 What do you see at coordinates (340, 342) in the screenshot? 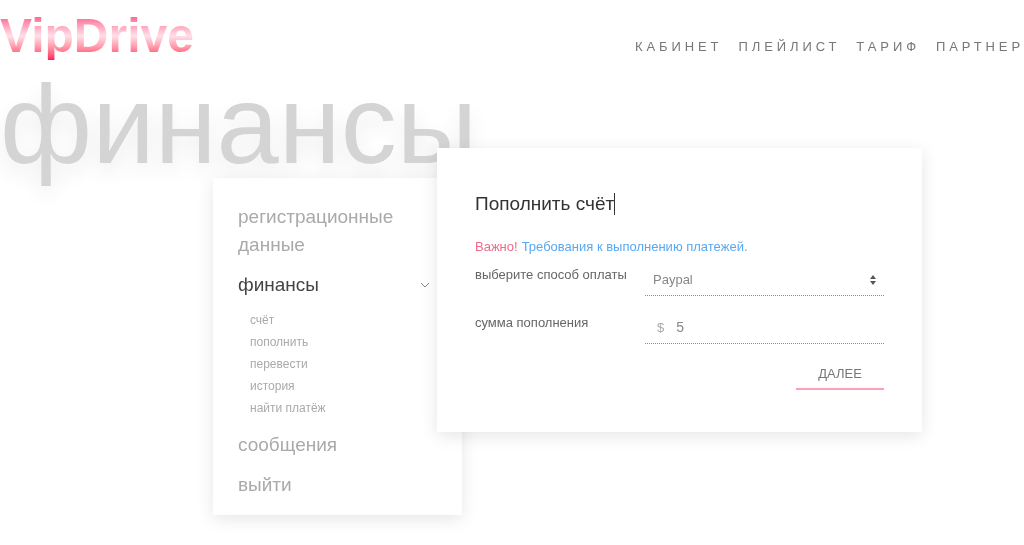
I see `submenu-item: пополнить` at bounding box center [340, 342].